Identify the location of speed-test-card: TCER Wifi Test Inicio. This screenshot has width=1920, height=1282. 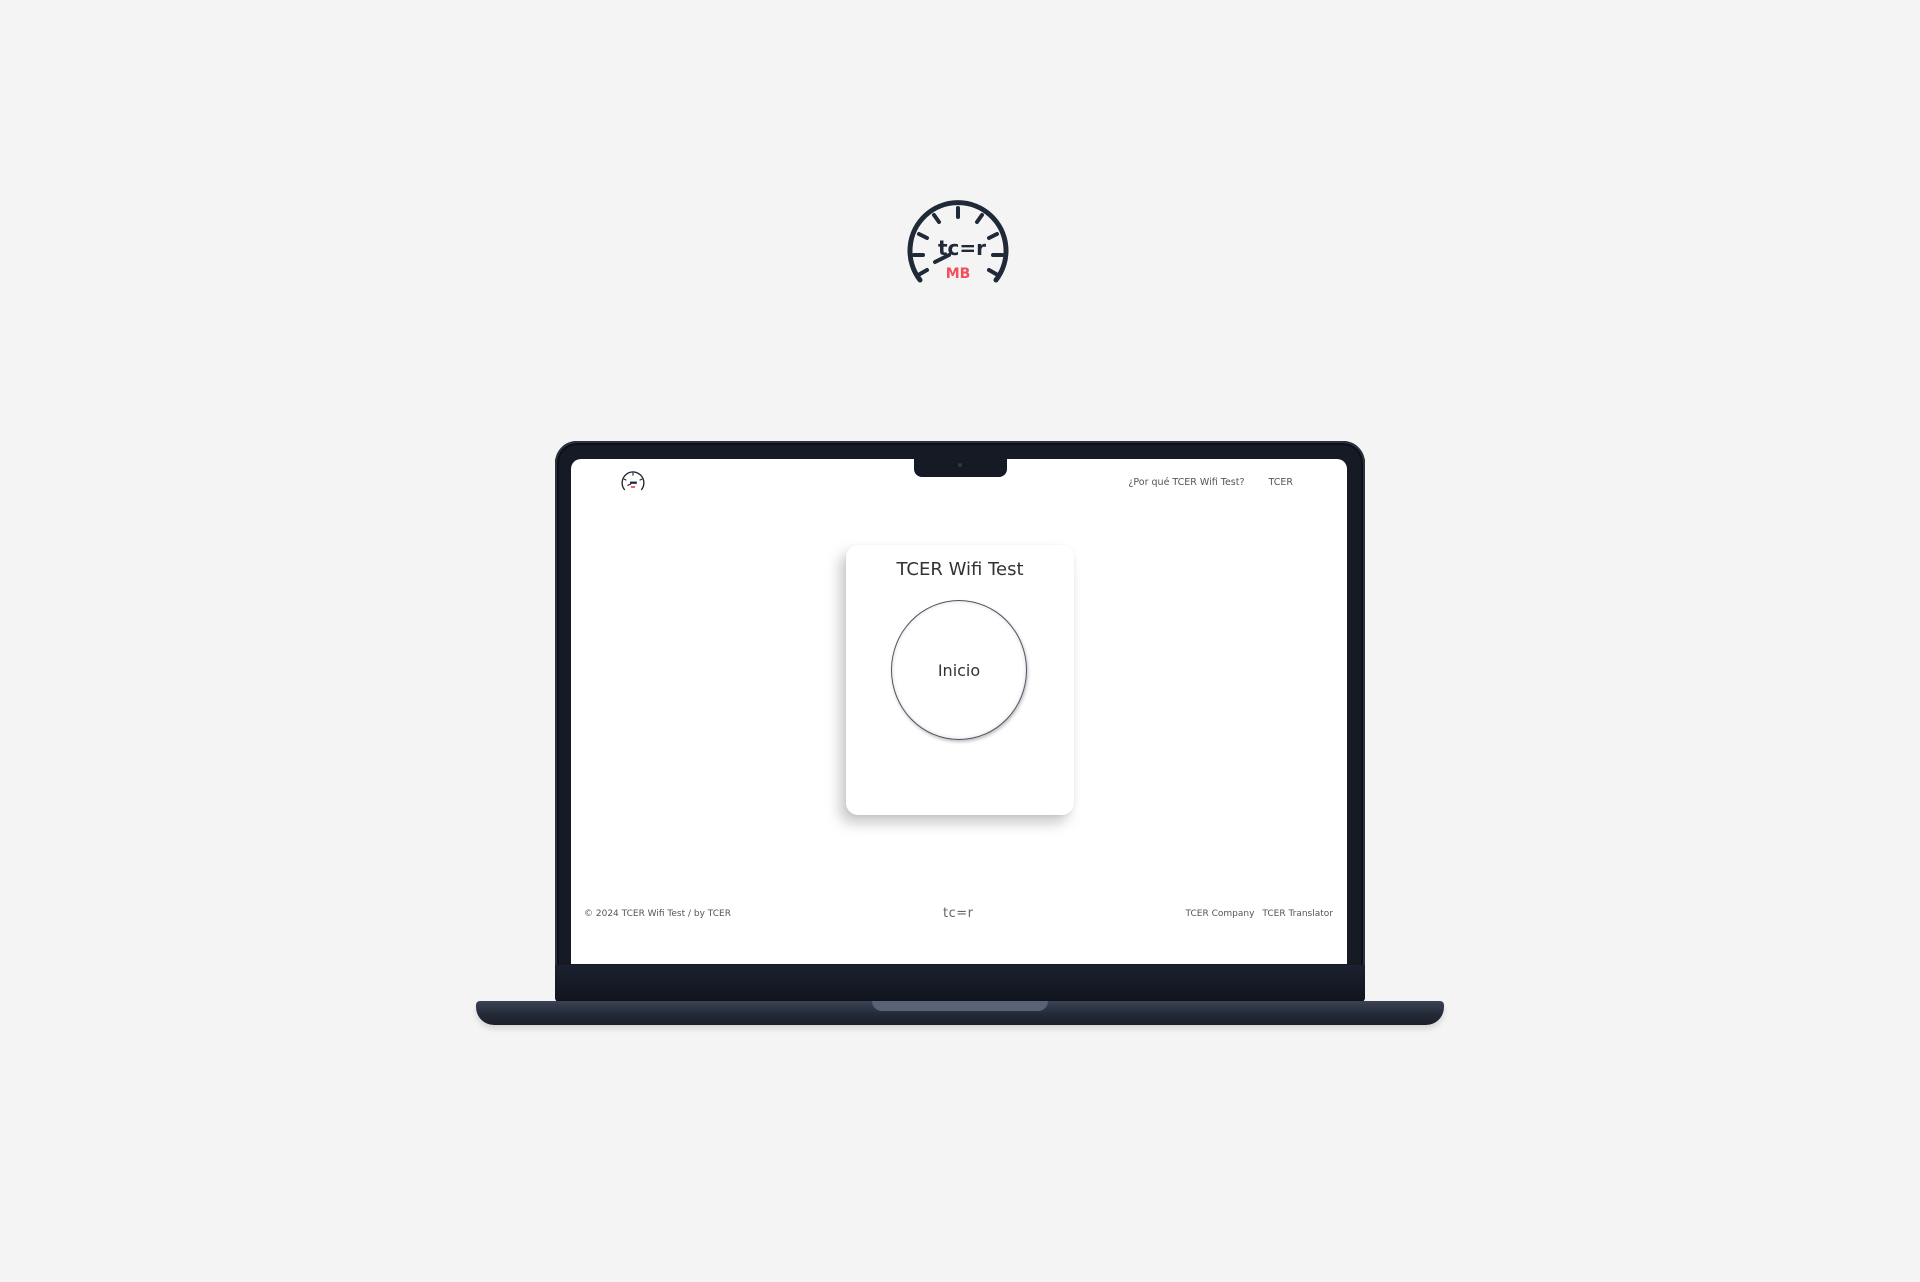
(960, 680).